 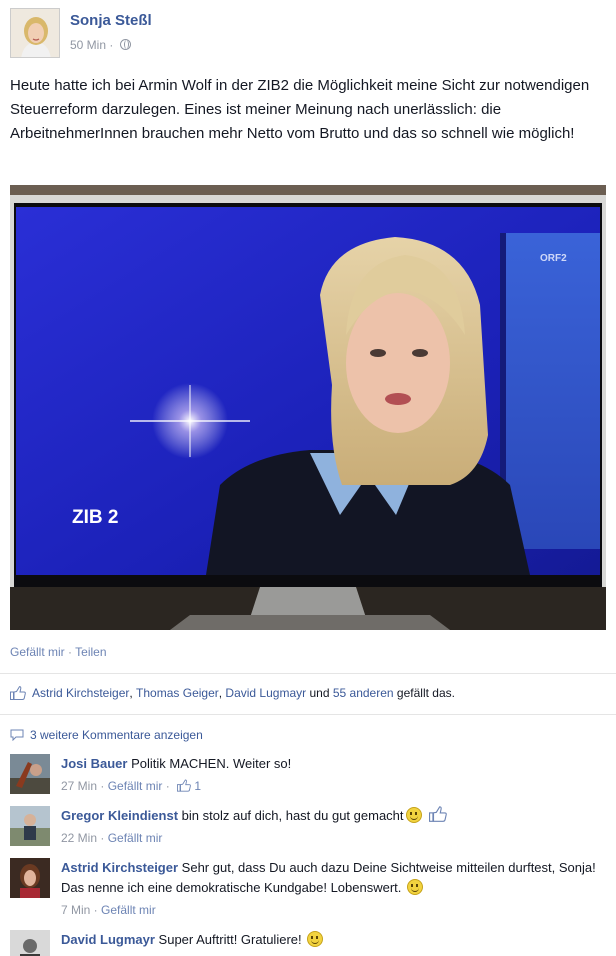 What do you see at coordinates (75, 910) in the screenshot?
I see `comment-time: 7 Min` at bounding box center [75, 910].